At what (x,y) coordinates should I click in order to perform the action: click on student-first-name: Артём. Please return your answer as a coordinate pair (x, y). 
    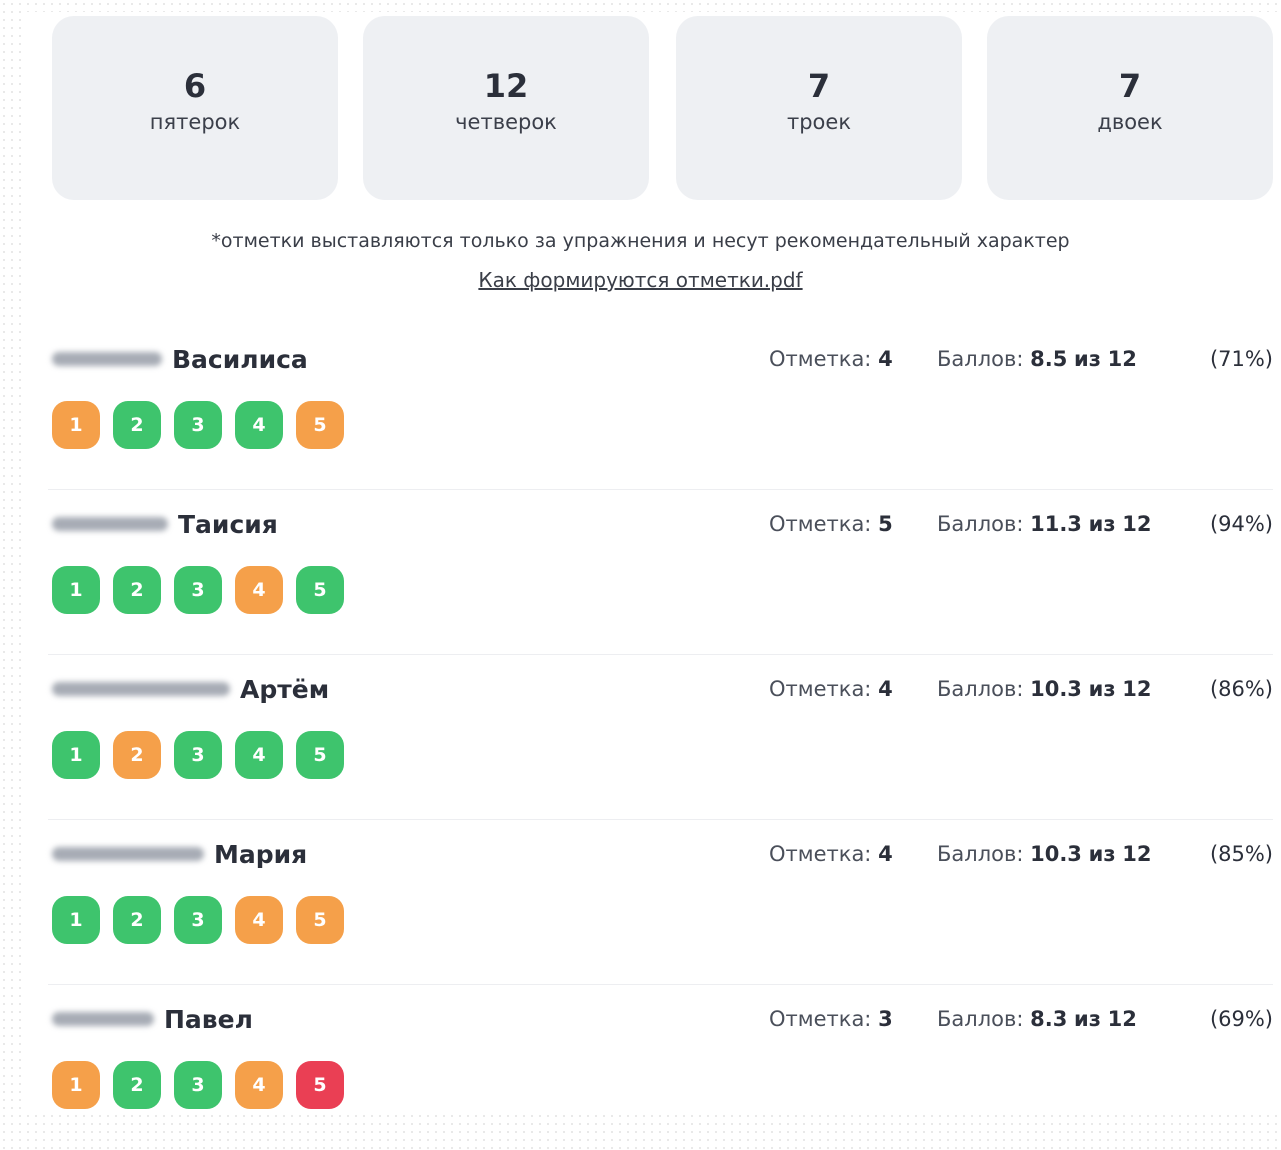
    Looking at the image, I should click on (285, 689).